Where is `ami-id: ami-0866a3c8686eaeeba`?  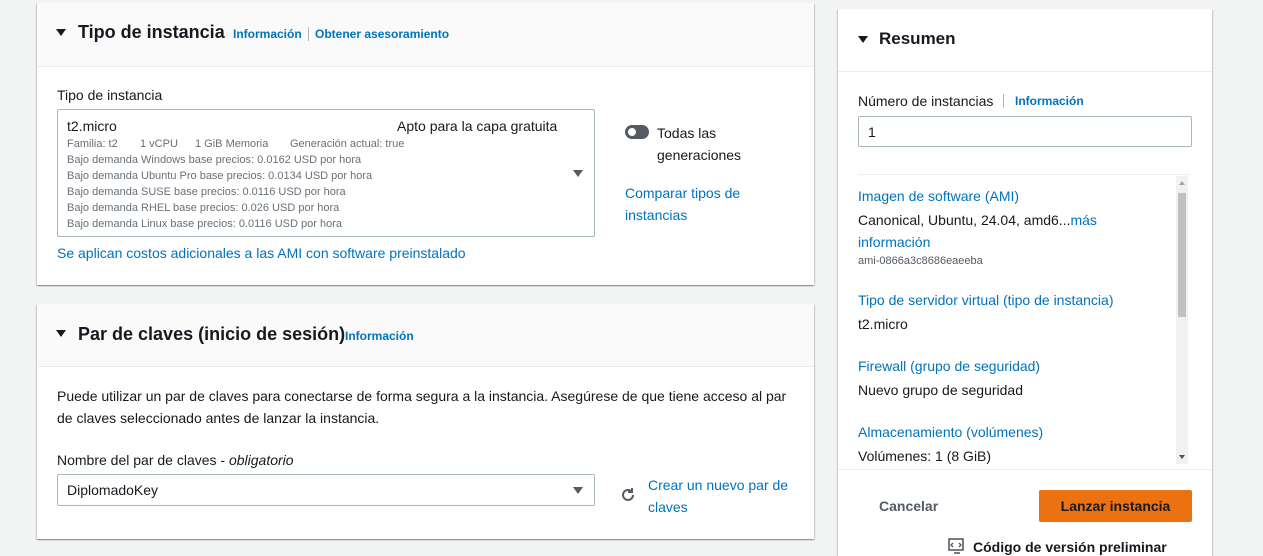
ami-id: ami-0866a3c8686eaeeba is located at coordinates (920, 261).